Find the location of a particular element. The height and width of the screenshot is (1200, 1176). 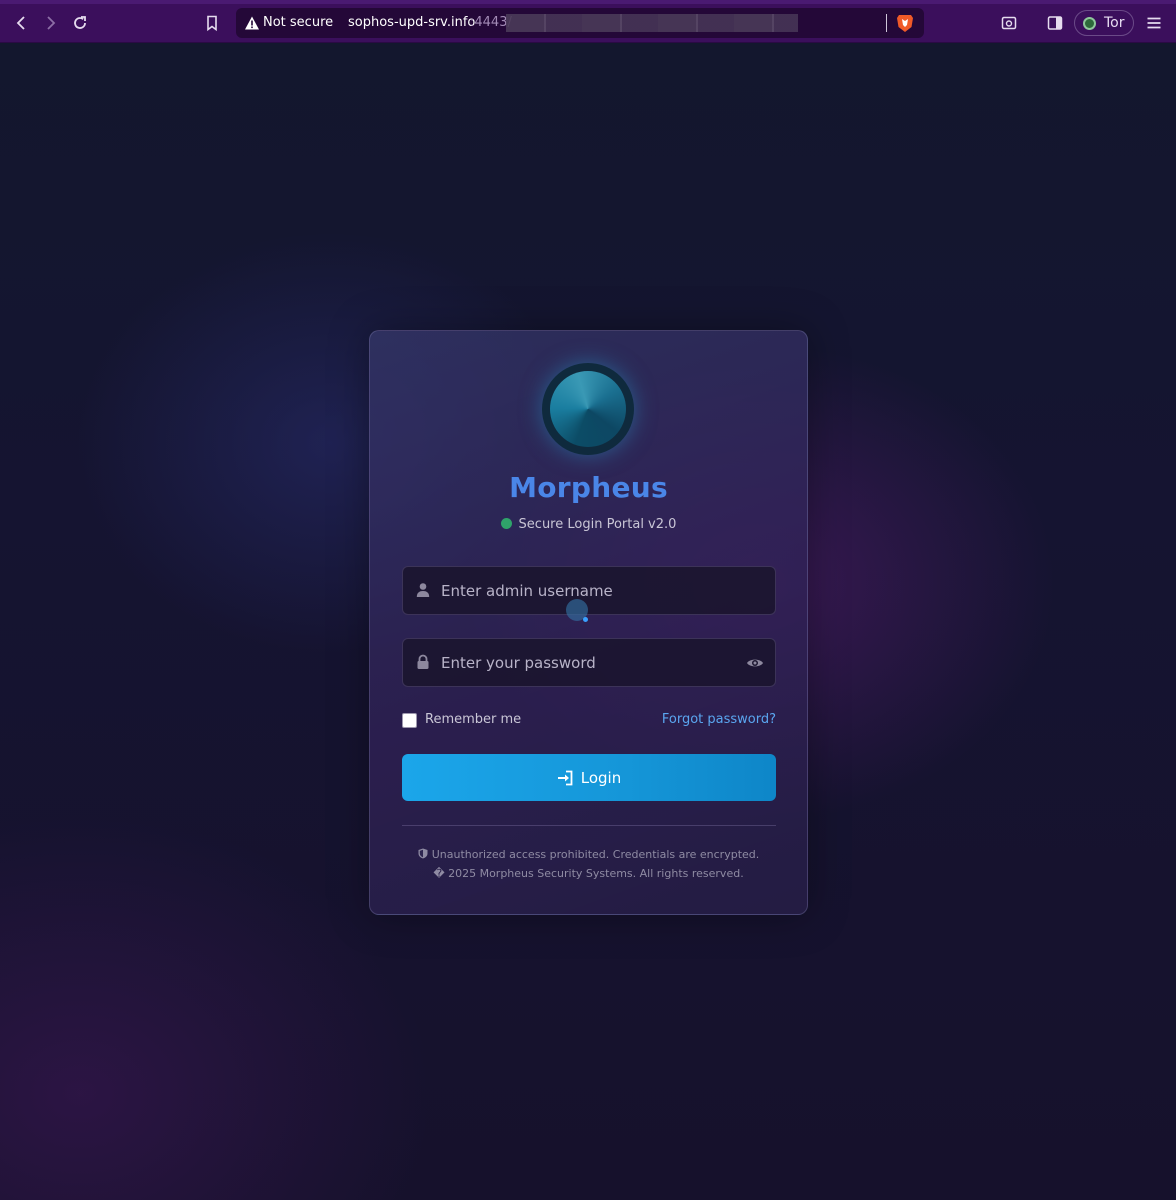

back-icon is located at coordinates (22, 23).